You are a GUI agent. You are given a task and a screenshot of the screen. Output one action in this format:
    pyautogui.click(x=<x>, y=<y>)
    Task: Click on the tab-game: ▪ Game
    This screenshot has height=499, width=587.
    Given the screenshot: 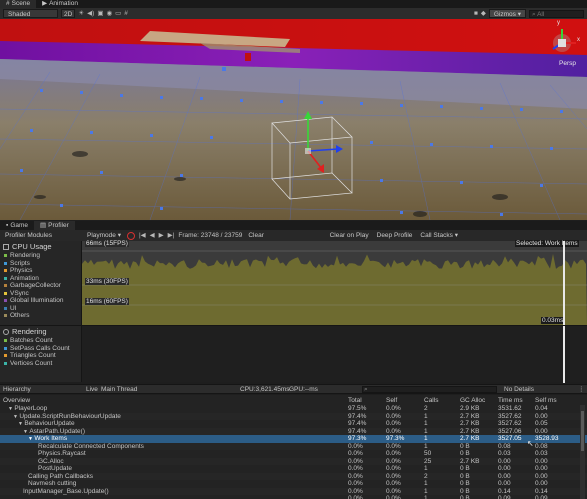 What is the action you would take?
    pyautogui.click(x=17, y=225)
    